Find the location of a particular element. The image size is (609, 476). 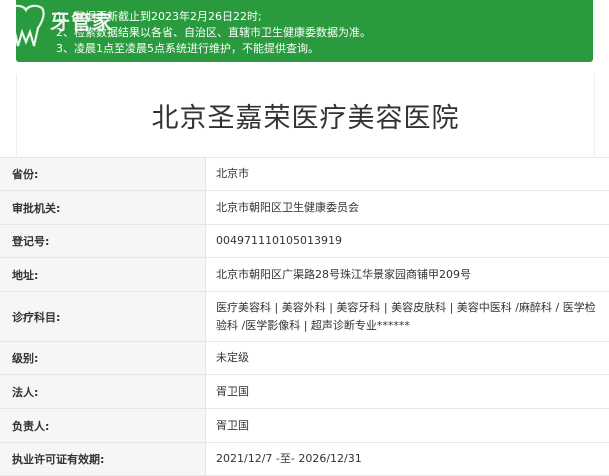

row-label: 诊疗科目: is located at coordinates (103, 317).